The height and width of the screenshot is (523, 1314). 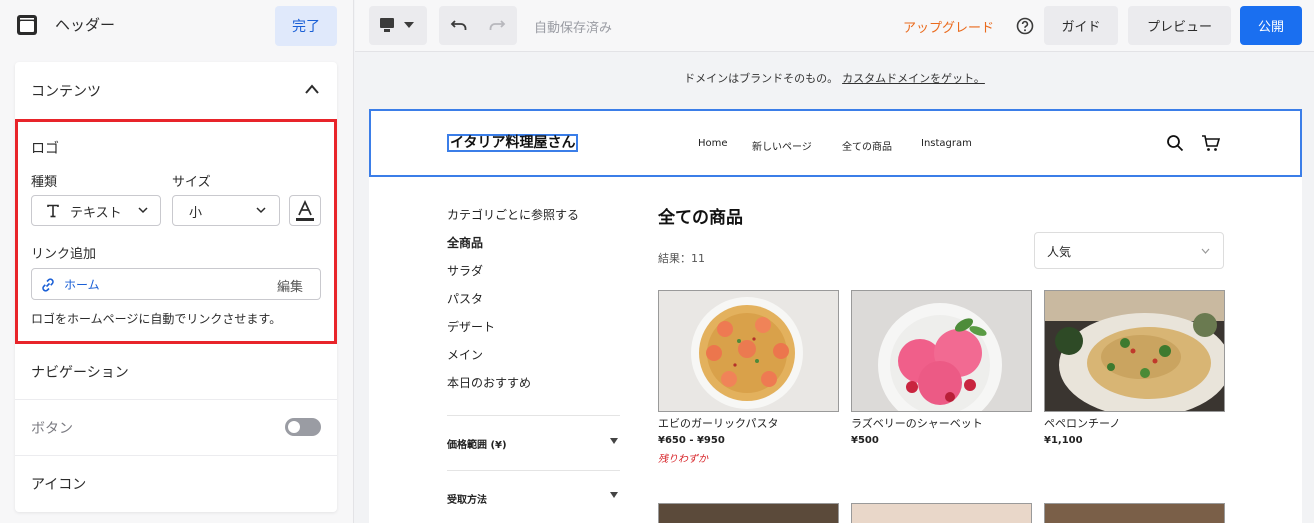 What do you see at coordinates (80, 372) in the screenshot?
I see `navigation-section: ナビゲーション` at bounding box center [80, 372].